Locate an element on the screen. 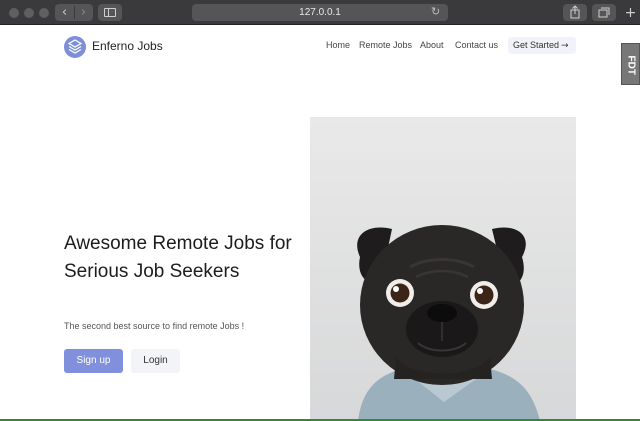 The image size is (640, 421). history-nav: ‹ › is located at coordinates (74, 12).